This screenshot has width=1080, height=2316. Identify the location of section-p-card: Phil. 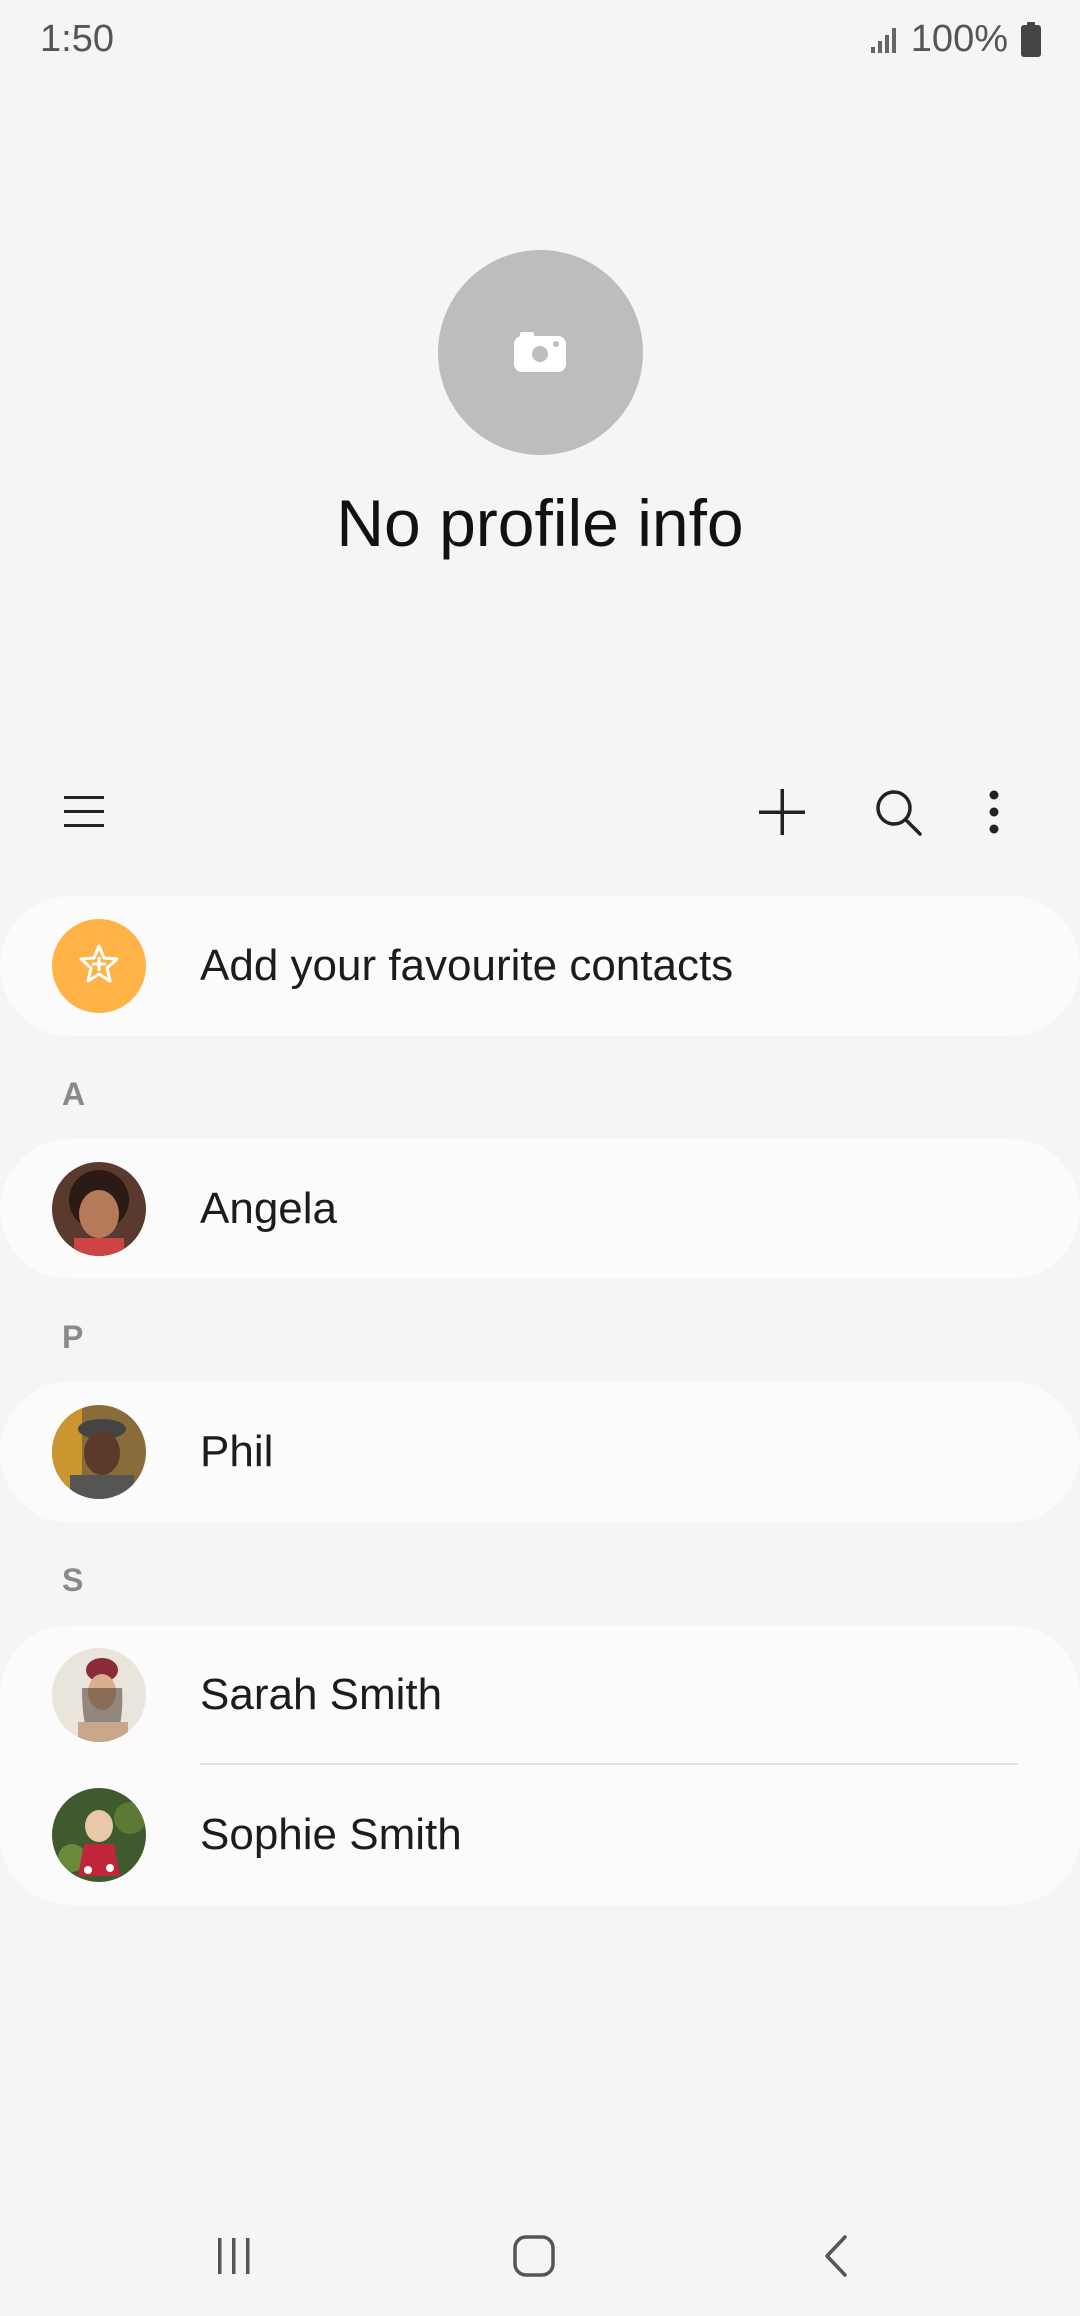
(540, 1452).